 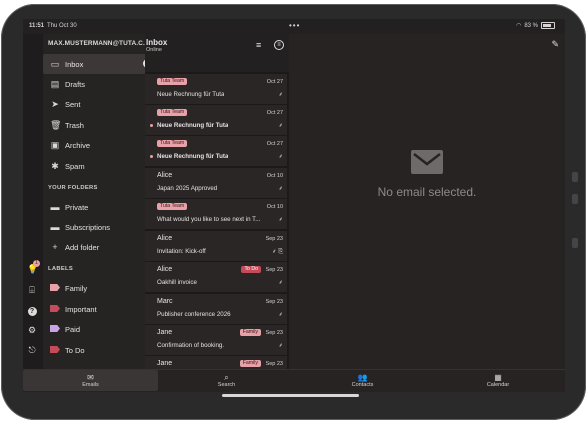 I want to click on calendar-icon: ▦, so click(x=498, y=377).